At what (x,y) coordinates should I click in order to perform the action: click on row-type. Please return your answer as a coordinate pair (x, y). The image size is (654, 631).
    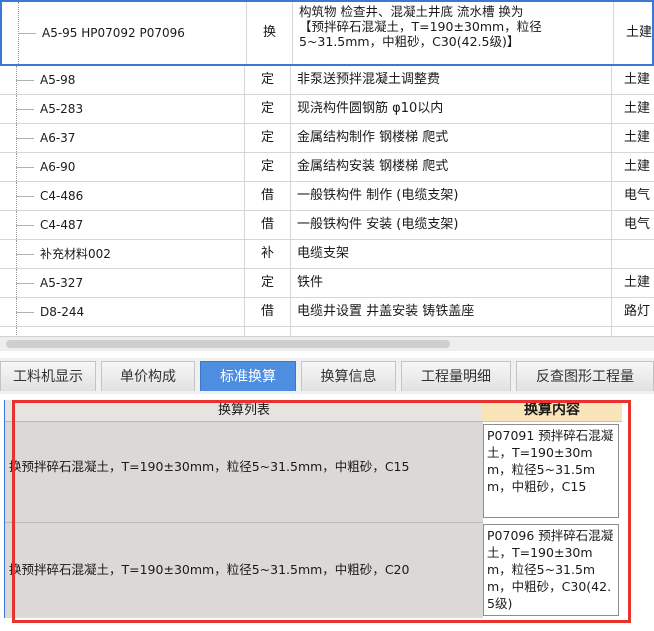
    Looking at the image, I should click on (268, 331).